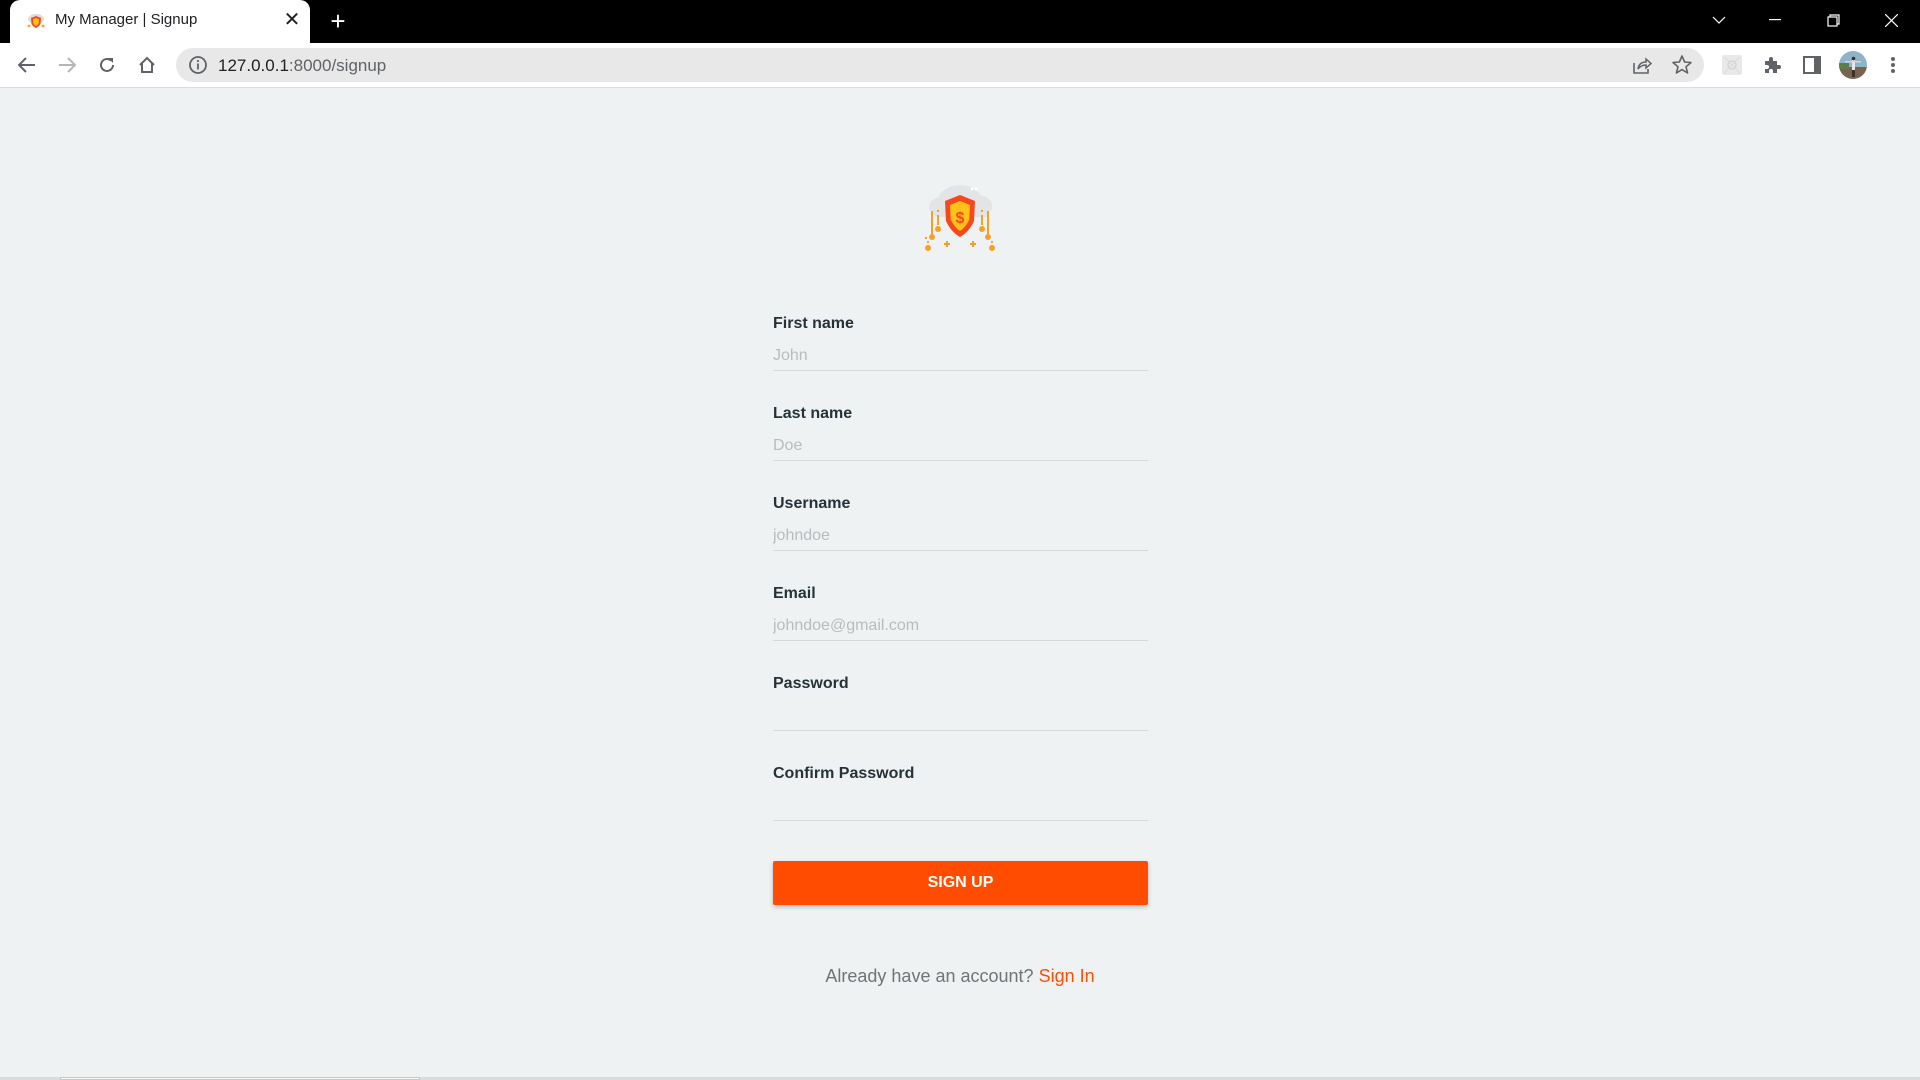  I want to click on first-name-input, so click(960, 356).